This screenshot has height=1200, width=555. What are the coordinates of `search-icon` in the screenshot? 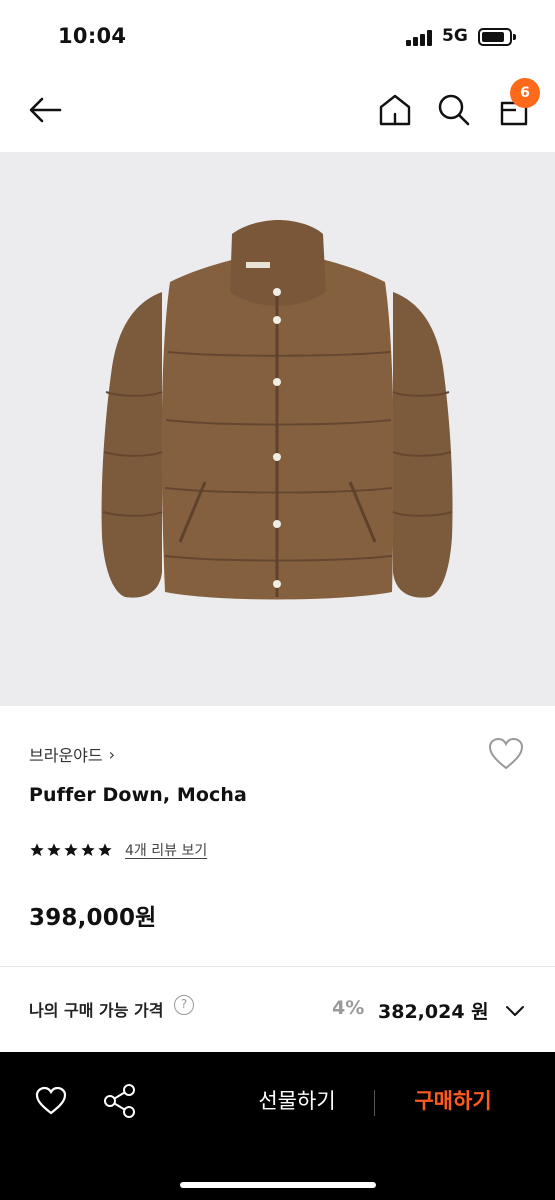 It's located at (454, 110).